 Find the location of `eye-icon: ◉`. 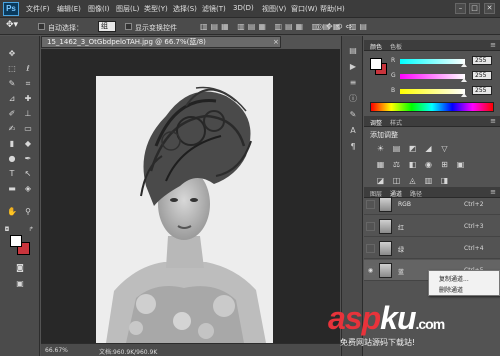

eye-icon: ◉ is located at coordinates (370, 270).